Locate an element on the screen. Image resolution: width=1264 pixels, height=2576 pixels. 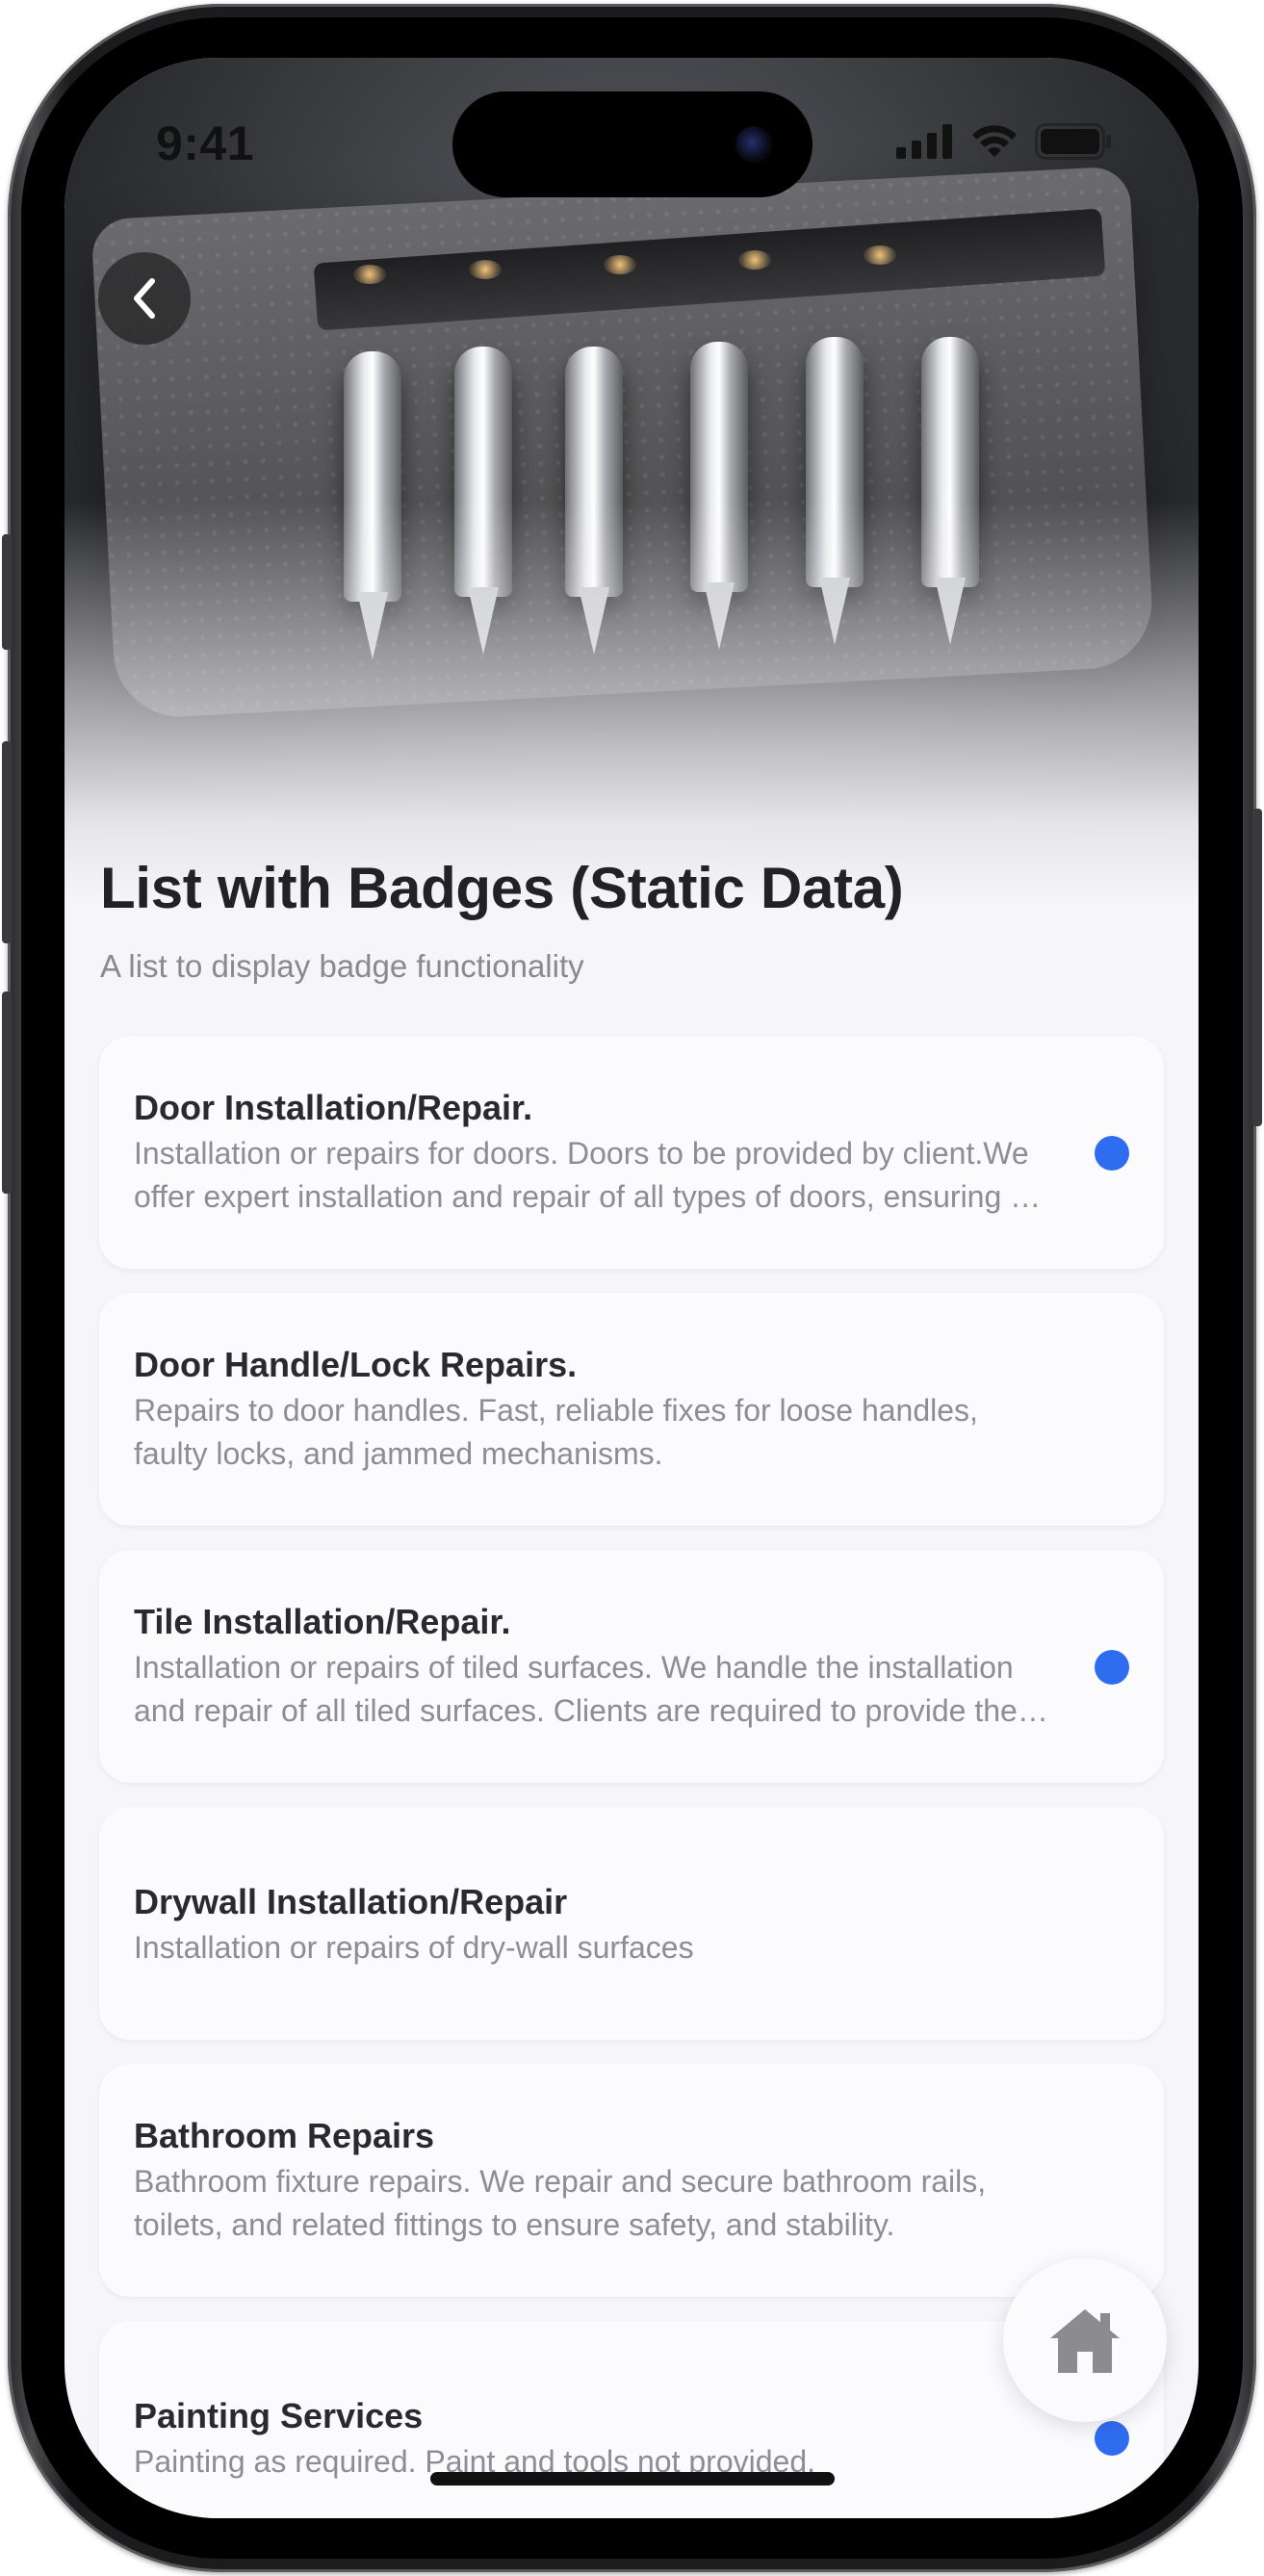
chevron-left-icon is located at coordinates (144, 299).